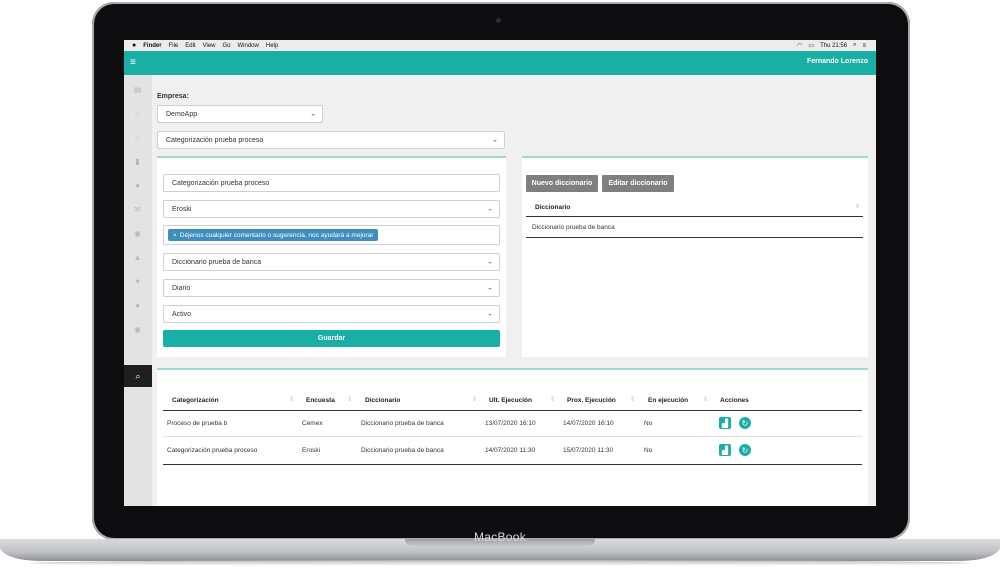 This screenshot has height=568, width=1000. I want to click on frecuencia-select: Diario ⌄, so click(331, 288).